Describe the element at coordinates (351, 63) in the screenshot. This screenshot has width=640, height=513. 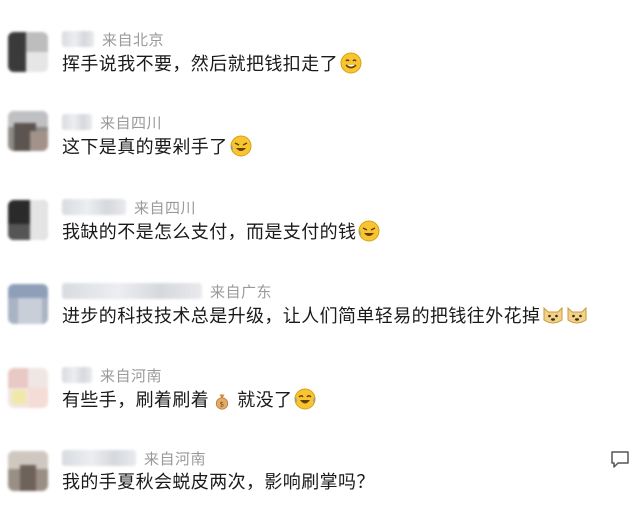
I see `smile-icon` at that location.